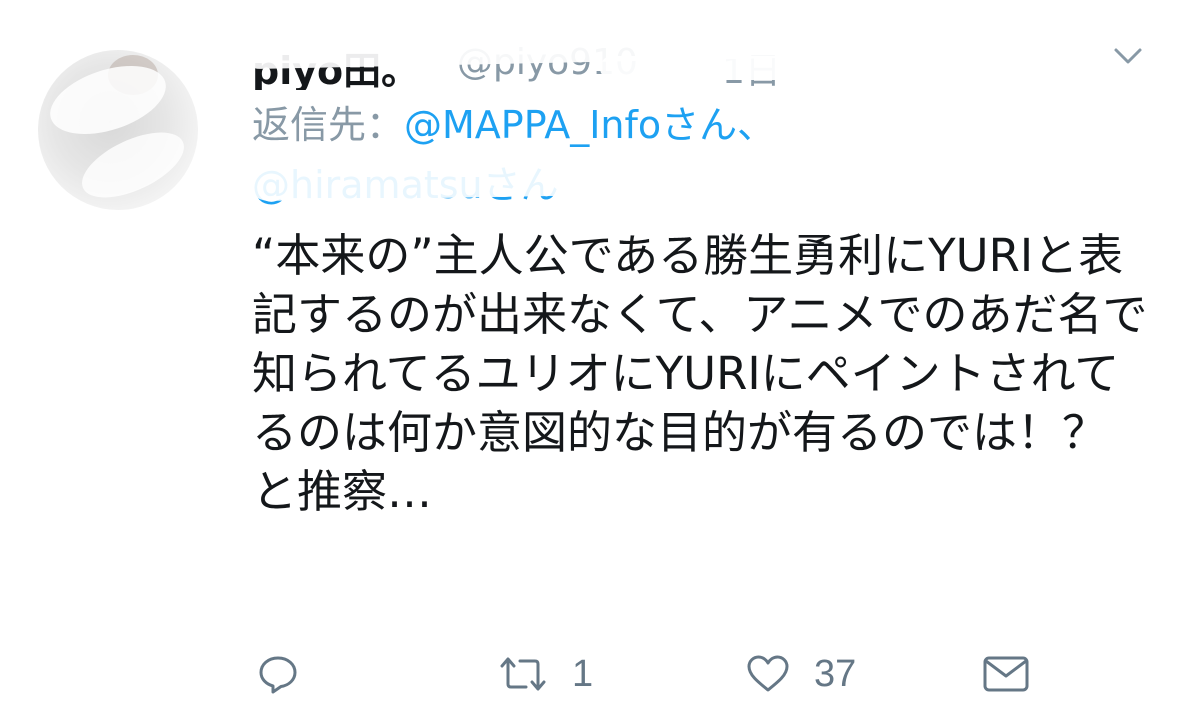 This screenshot has width=1184, height=720. What do you see at coordinates (435, 174) in the screenshot?
I see `mention-redaction` at bounding box center [435, 174].